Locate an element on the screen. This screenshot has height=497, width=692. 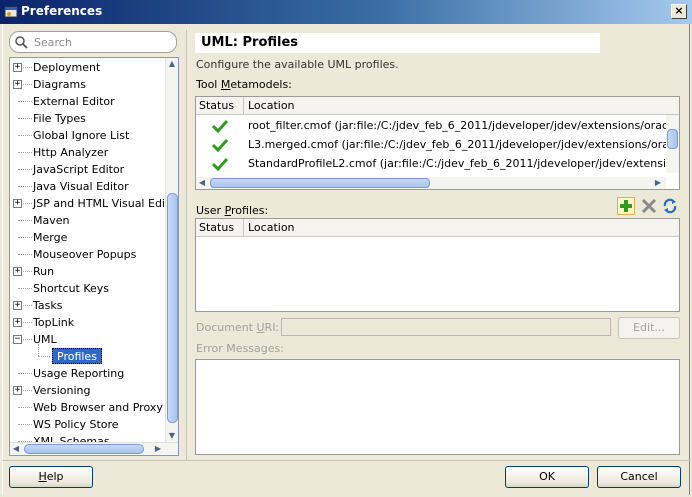
tree-item: Http Analyzer is located at coordinates (88, 152).